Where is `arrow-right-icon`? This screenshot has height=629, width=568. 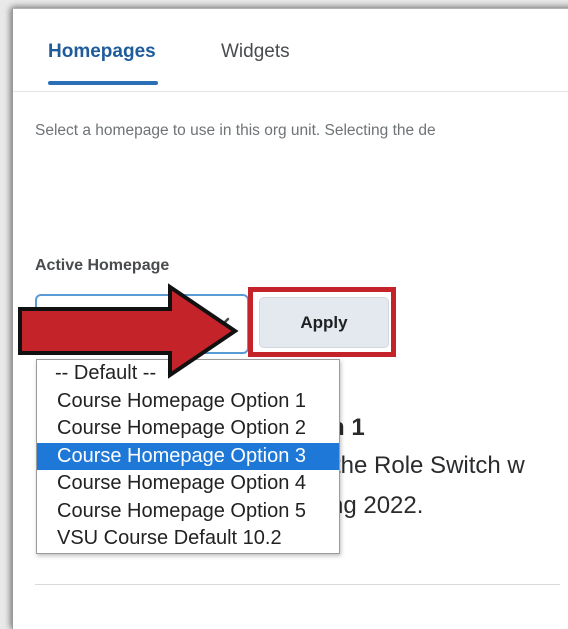 arrow-right-icon is located at coordinates (128, 331).